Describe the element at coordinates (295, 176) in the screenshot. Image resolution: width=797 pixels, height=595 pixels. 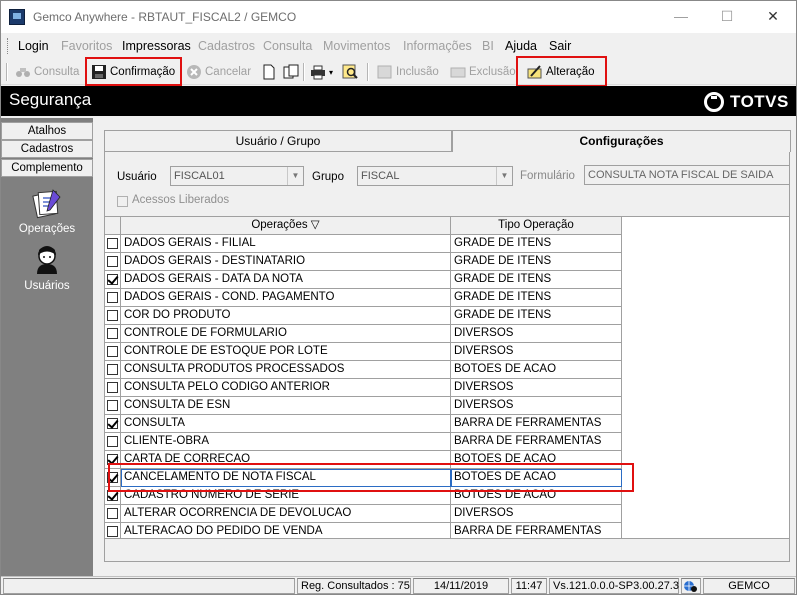
I see `usuario-dropdown-icon: ▼` at that location.